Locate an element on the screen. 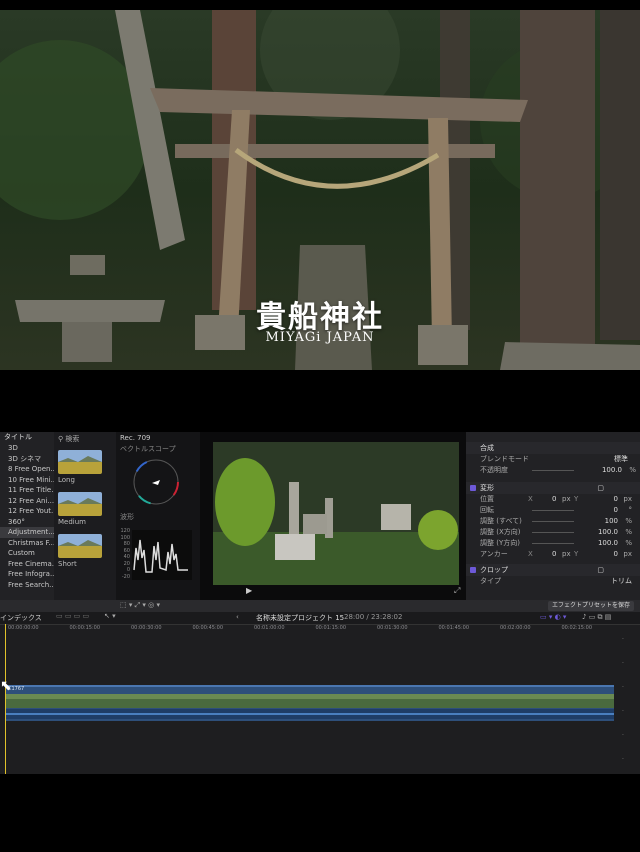 The height and width of the screenshot is (852, 640). crop-type-value: トリム is located at coordinates (621, 581).